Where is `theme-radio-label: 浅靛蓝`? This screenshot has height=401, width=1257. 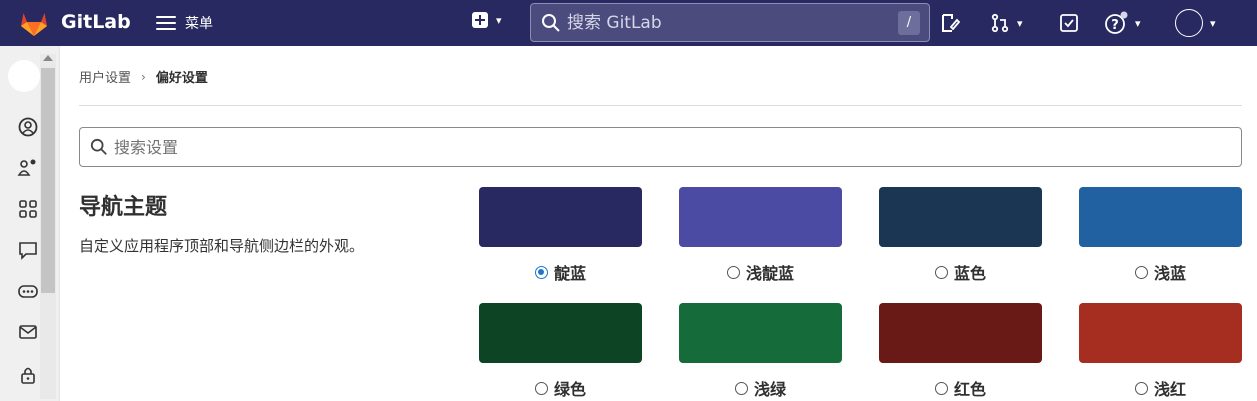
theme-radio-label: 浅靛蓝 is located at coordinates (760, 272).